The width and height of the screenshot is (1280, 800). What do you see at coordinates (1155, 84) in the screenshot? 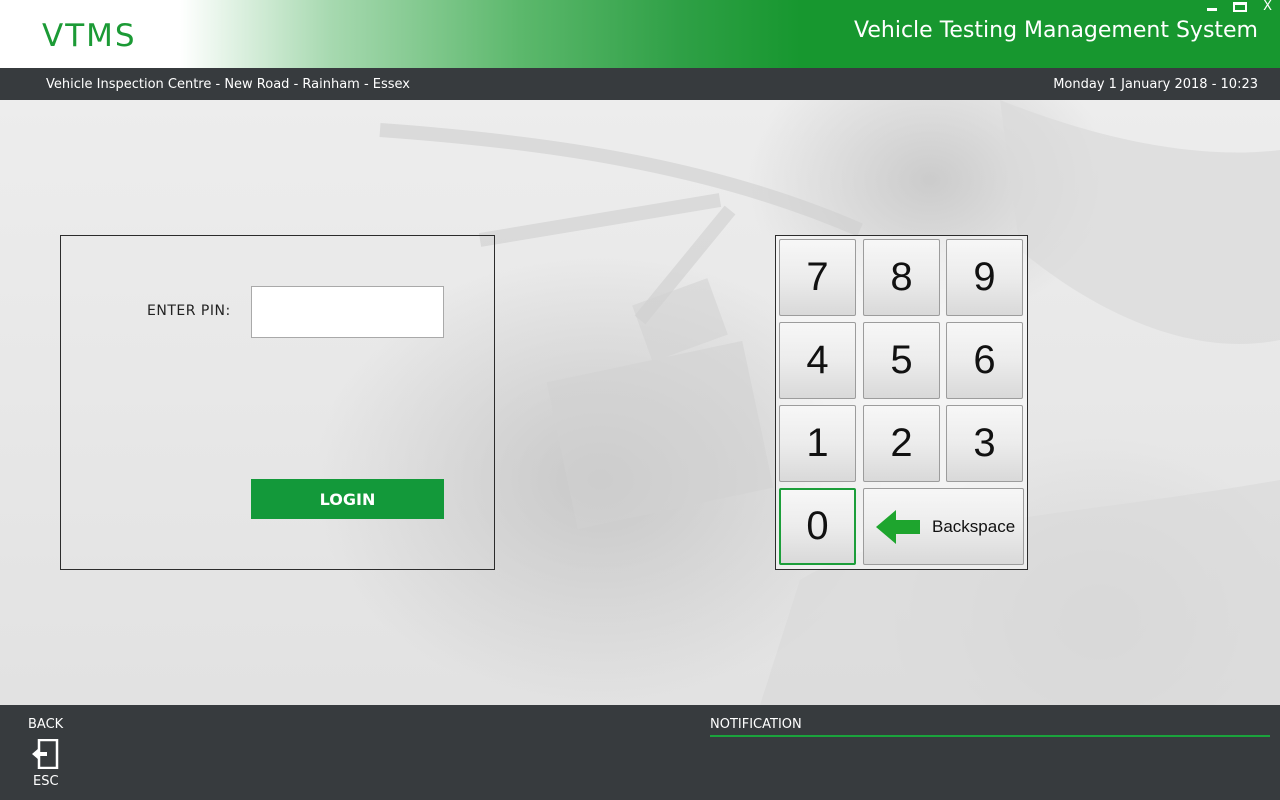
I see `datetime-text: Monday 1 January 2018 - 10:23` at bounding box center [1155, 84].